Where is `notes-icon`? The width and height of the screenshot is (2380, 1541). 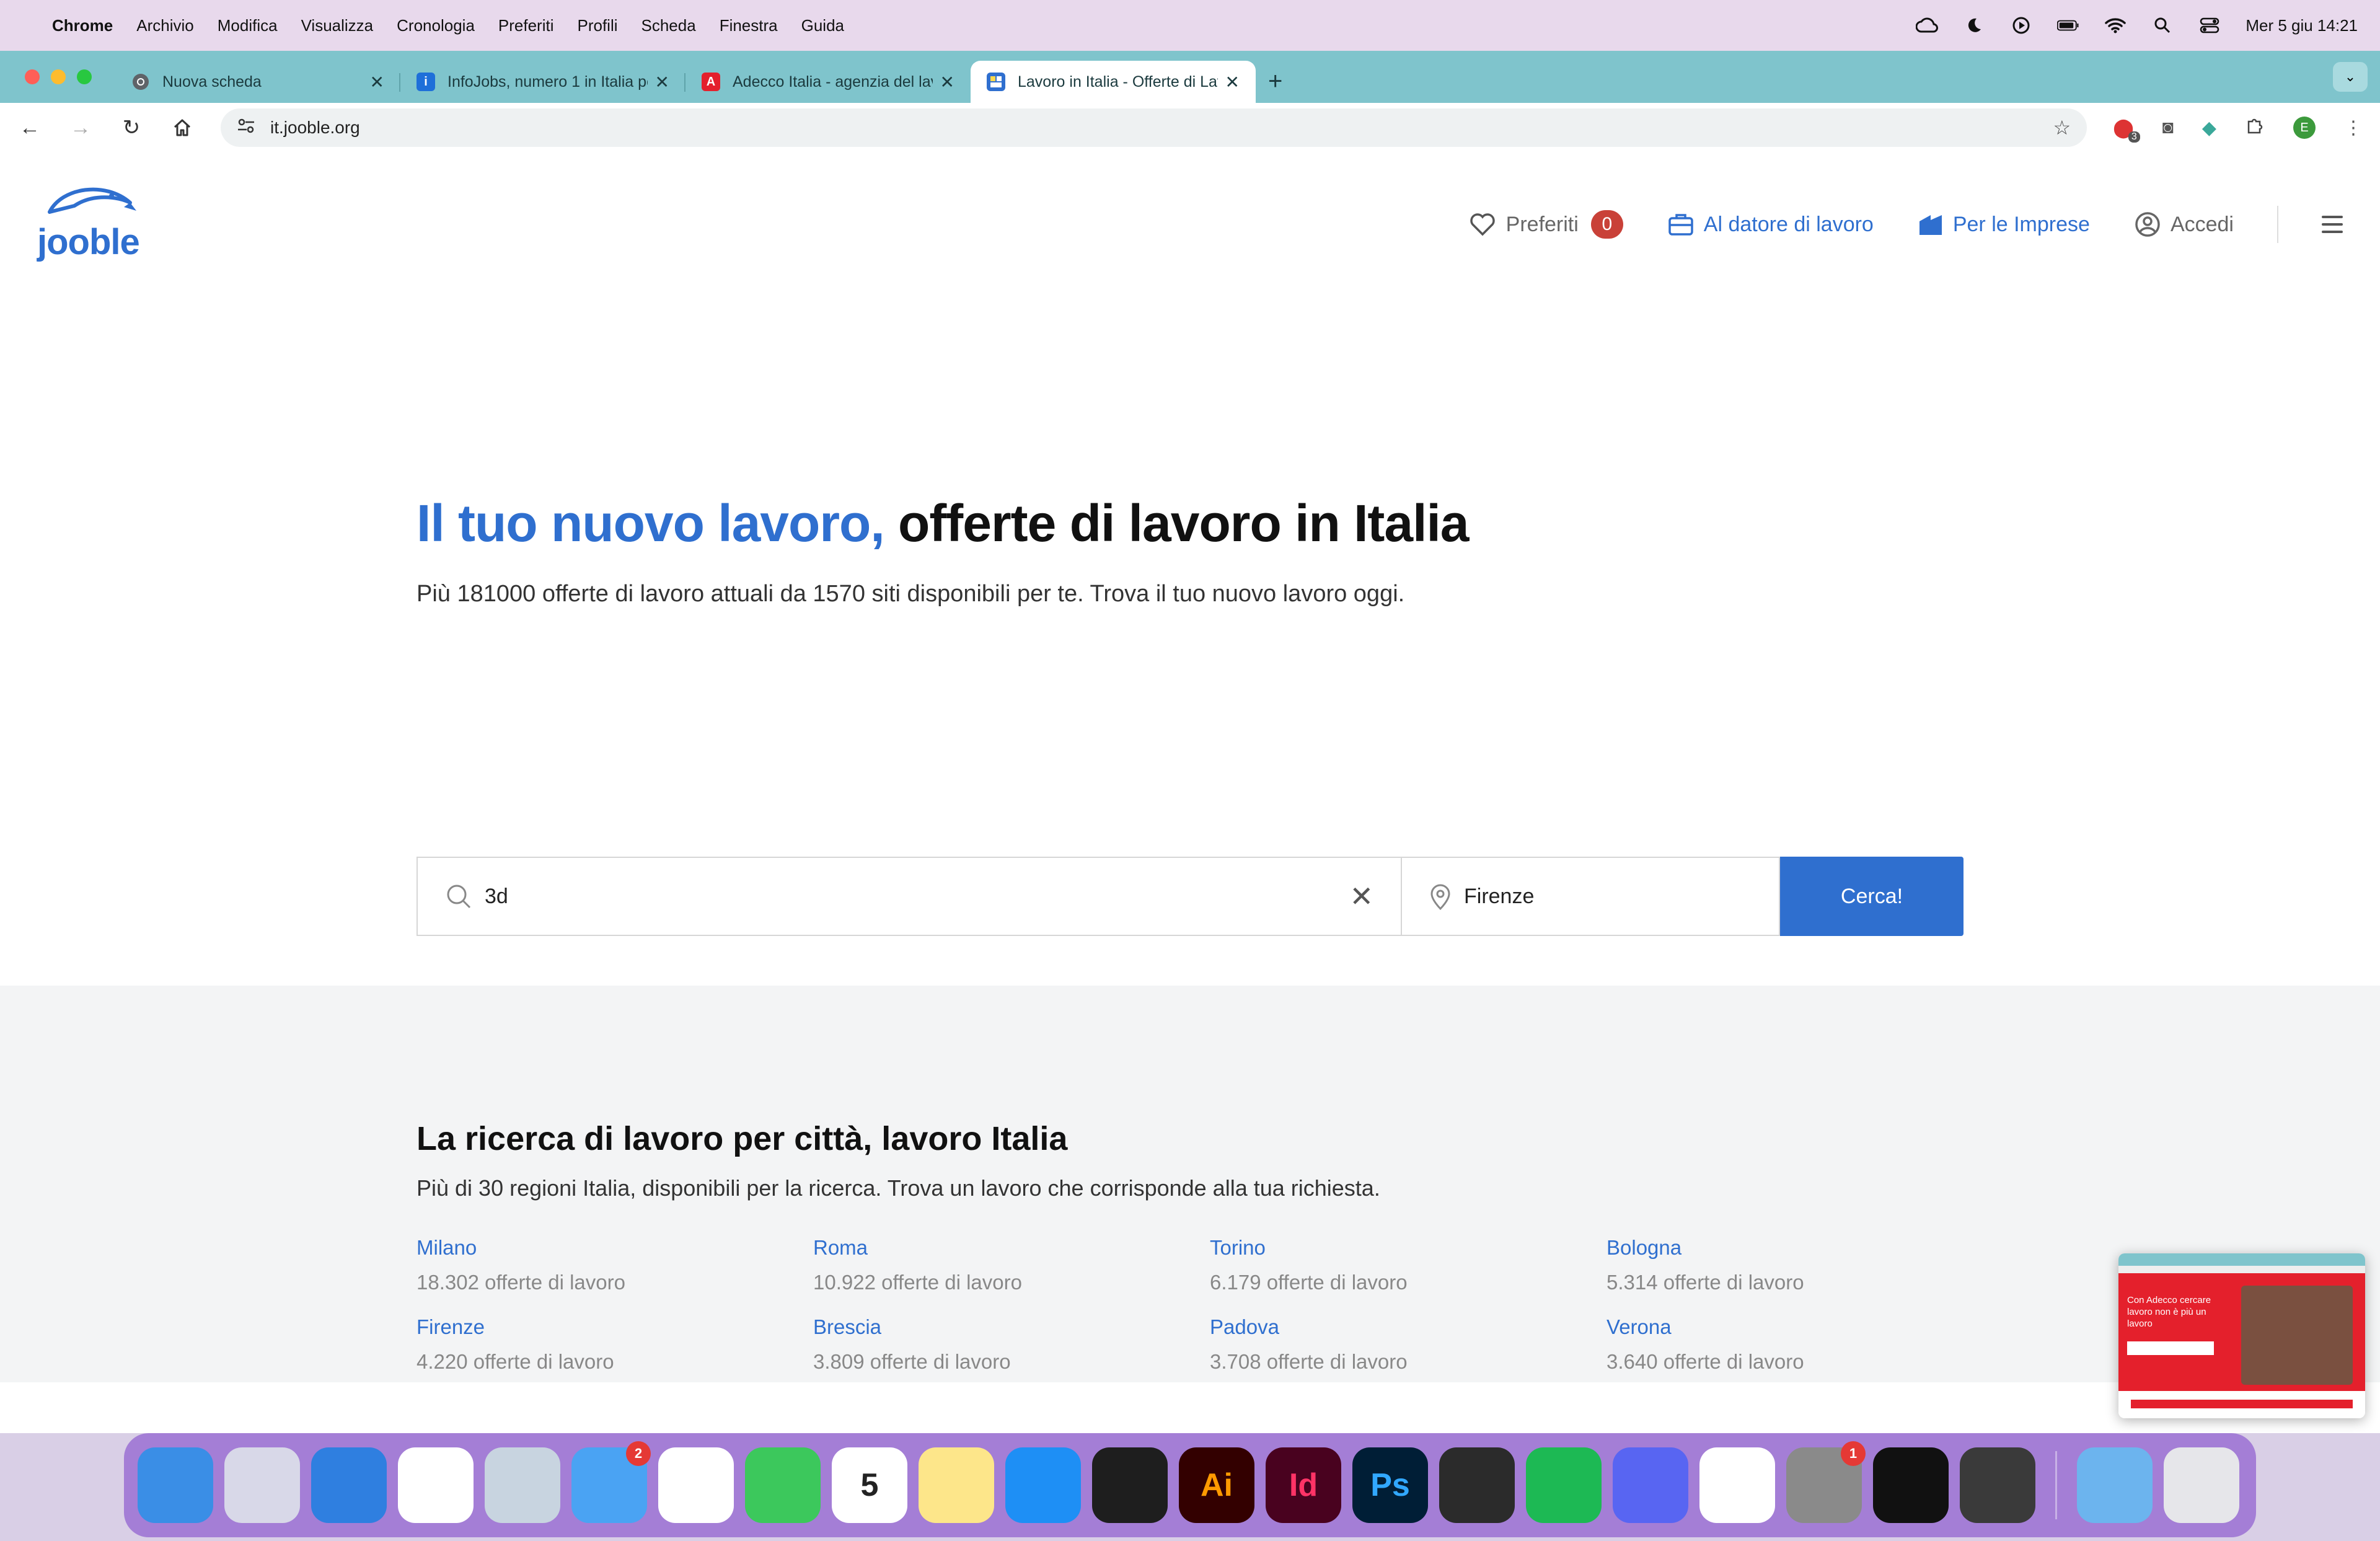
notes-icon is located at coordinates (956, 1485).